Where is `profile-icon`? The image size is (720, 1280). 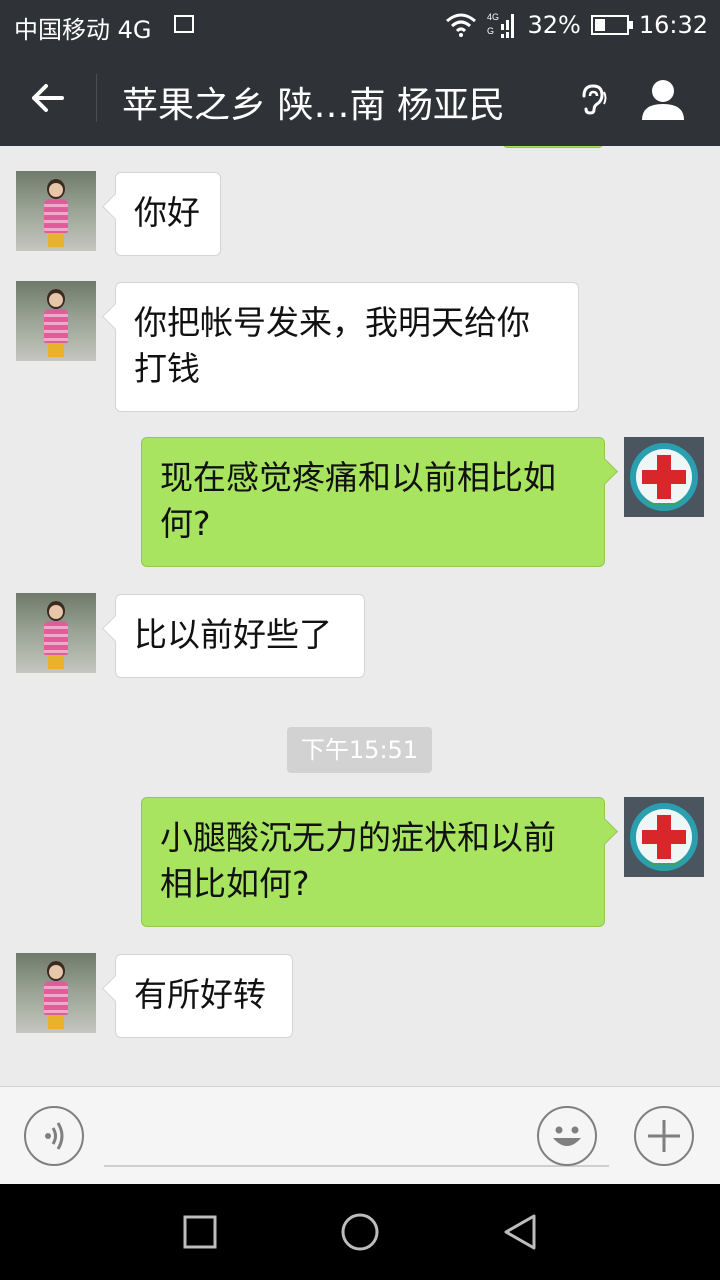
profile-icon is located at coordinates (663, 99).